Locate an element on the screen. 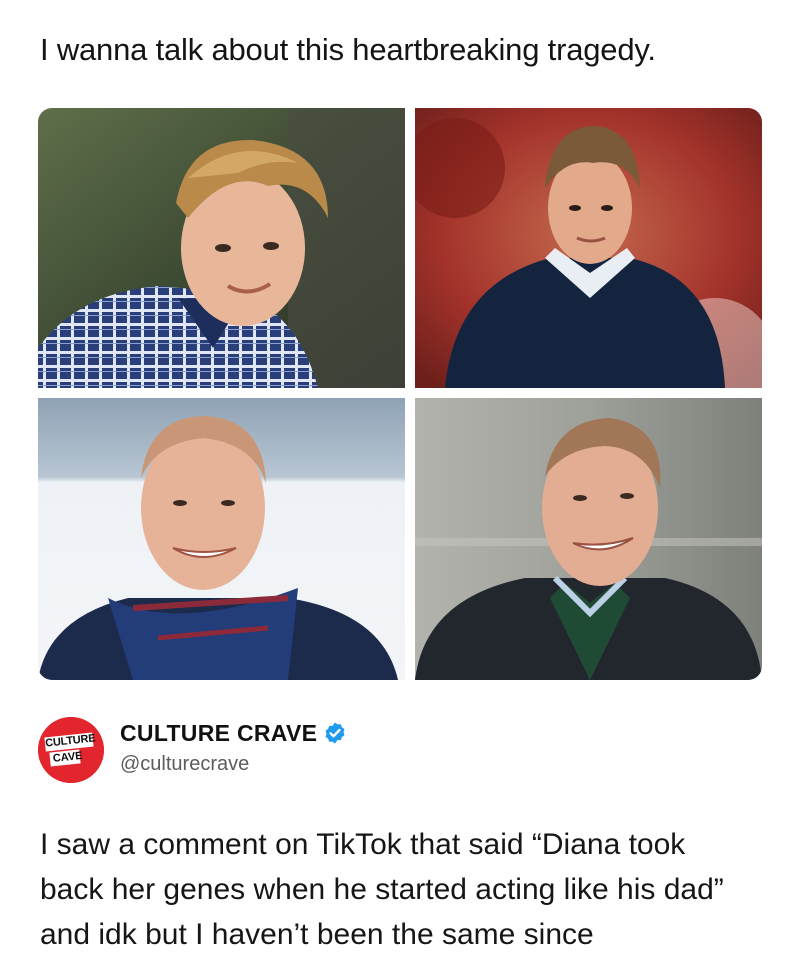 Image resolution: width=798 pixels, height=975 pixels. photo-bald-navy-scarf is located at coordinates (221, 539).